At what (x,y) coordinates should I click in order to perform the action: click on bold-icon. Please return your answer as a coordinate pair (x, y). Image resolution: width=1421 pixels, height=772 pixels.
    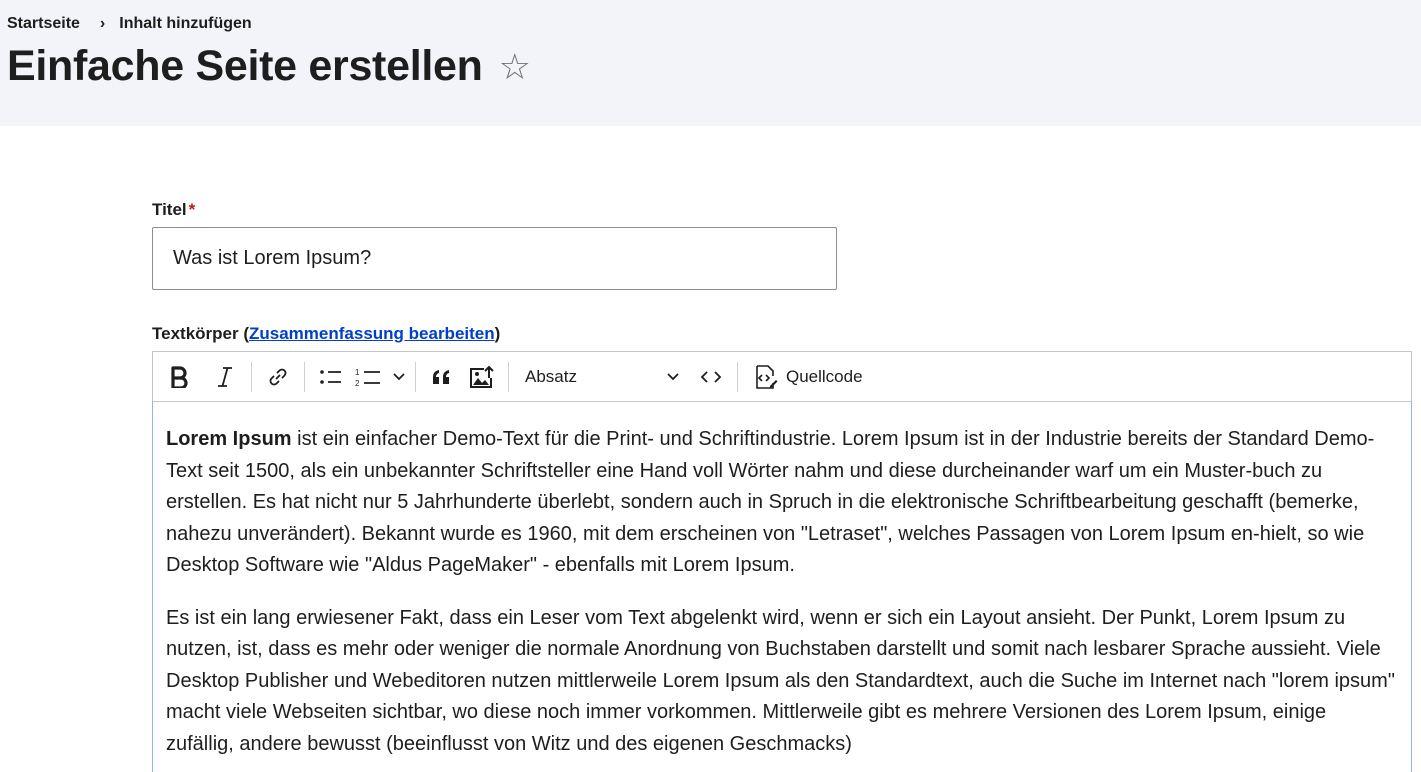
    Looking at the image, I should click on (179, 377).